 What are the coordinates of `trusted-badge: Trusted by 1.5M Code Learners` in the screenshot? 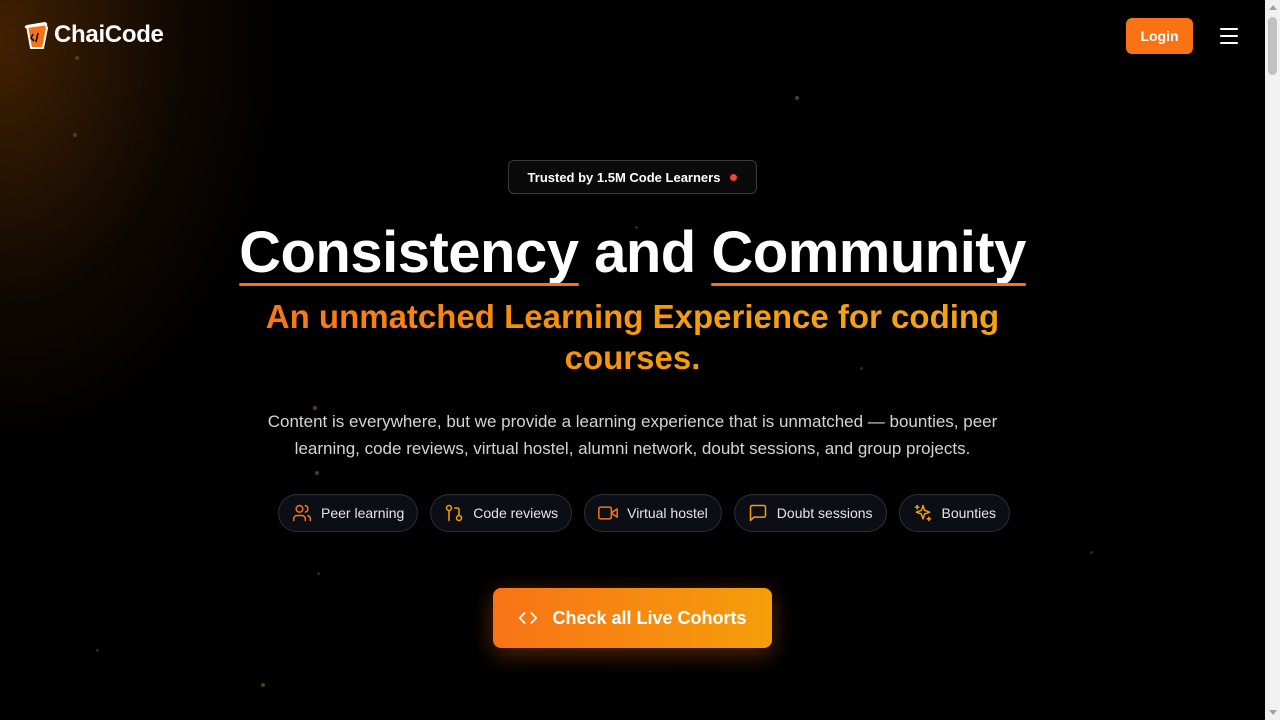 It's located at (632, 177).